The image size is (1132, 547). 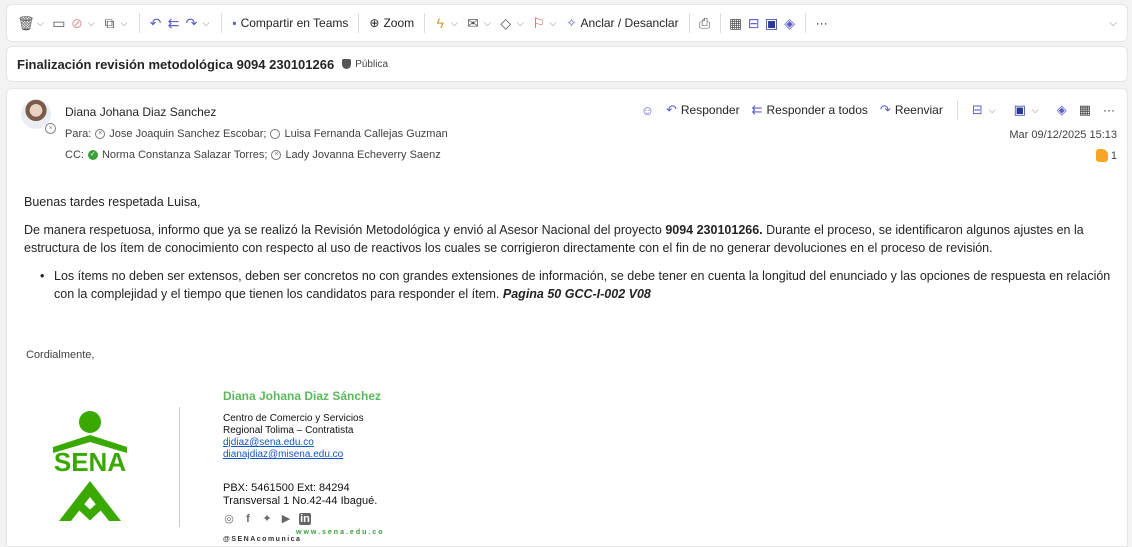 What do you see at coordinates (822, 23) in the screenshot?
I see `more-button: ···` at bounding box center [822, 23].